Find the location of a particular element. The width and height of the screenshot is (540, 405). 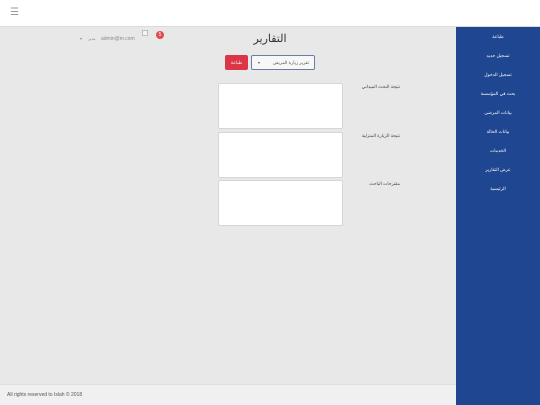

page-title: التقارير is located at coordinates (270, 39).